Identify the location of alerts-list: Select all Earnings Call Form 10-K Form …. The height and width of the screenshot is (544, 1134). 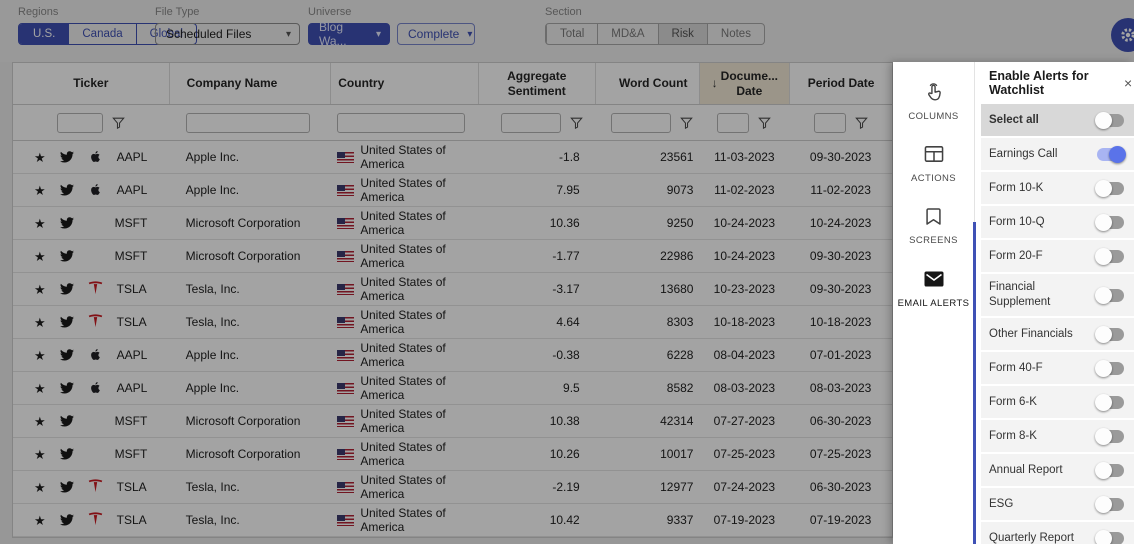
(1057, 324).